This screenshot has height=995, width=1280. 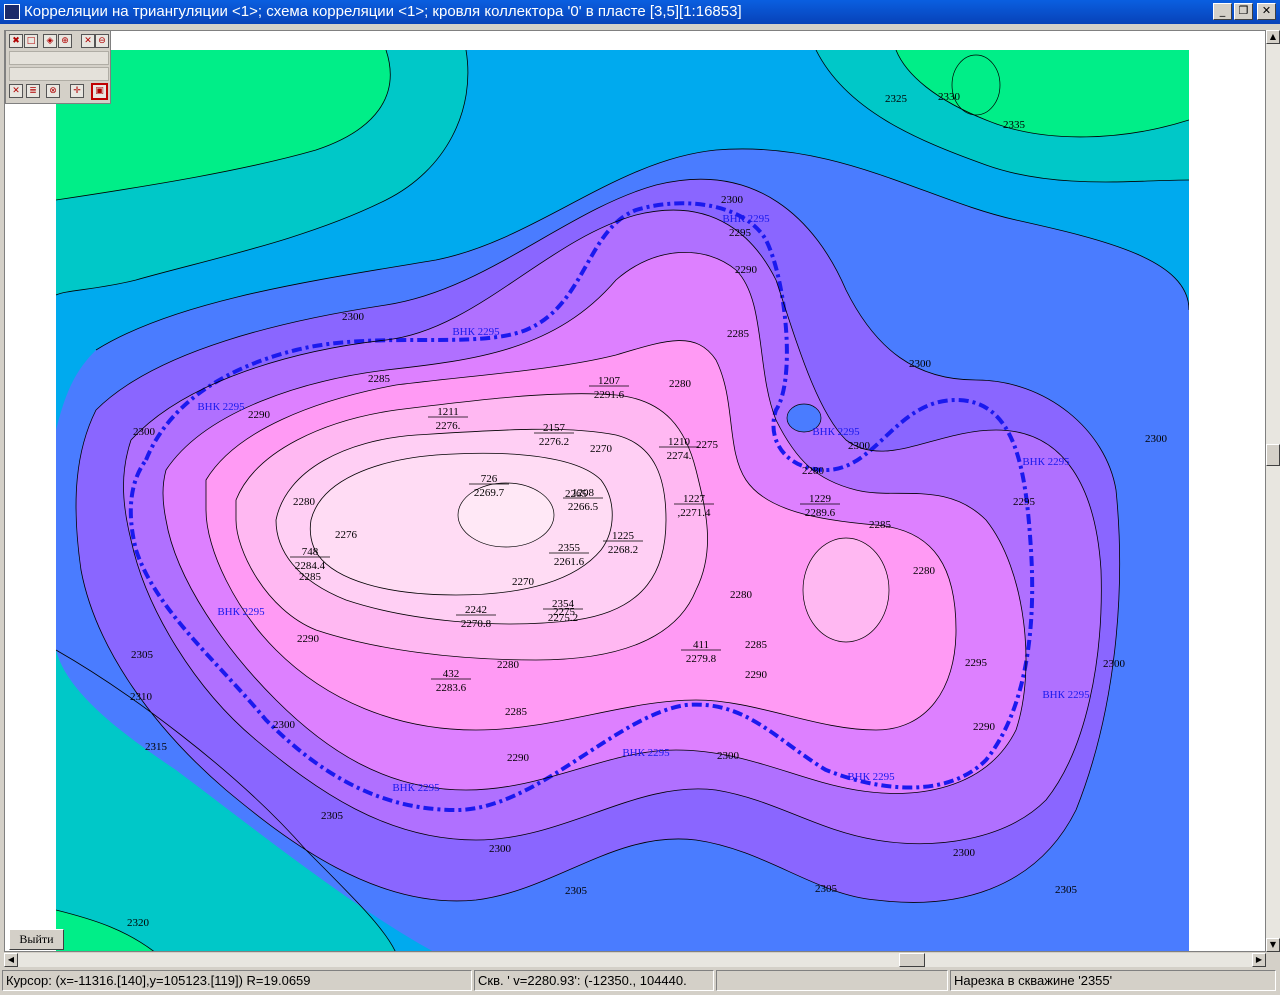 What do you see at coordinates (50, 41) in the screenshot?
I see `pan-icon: ◈` at bounding box center [50, 41].